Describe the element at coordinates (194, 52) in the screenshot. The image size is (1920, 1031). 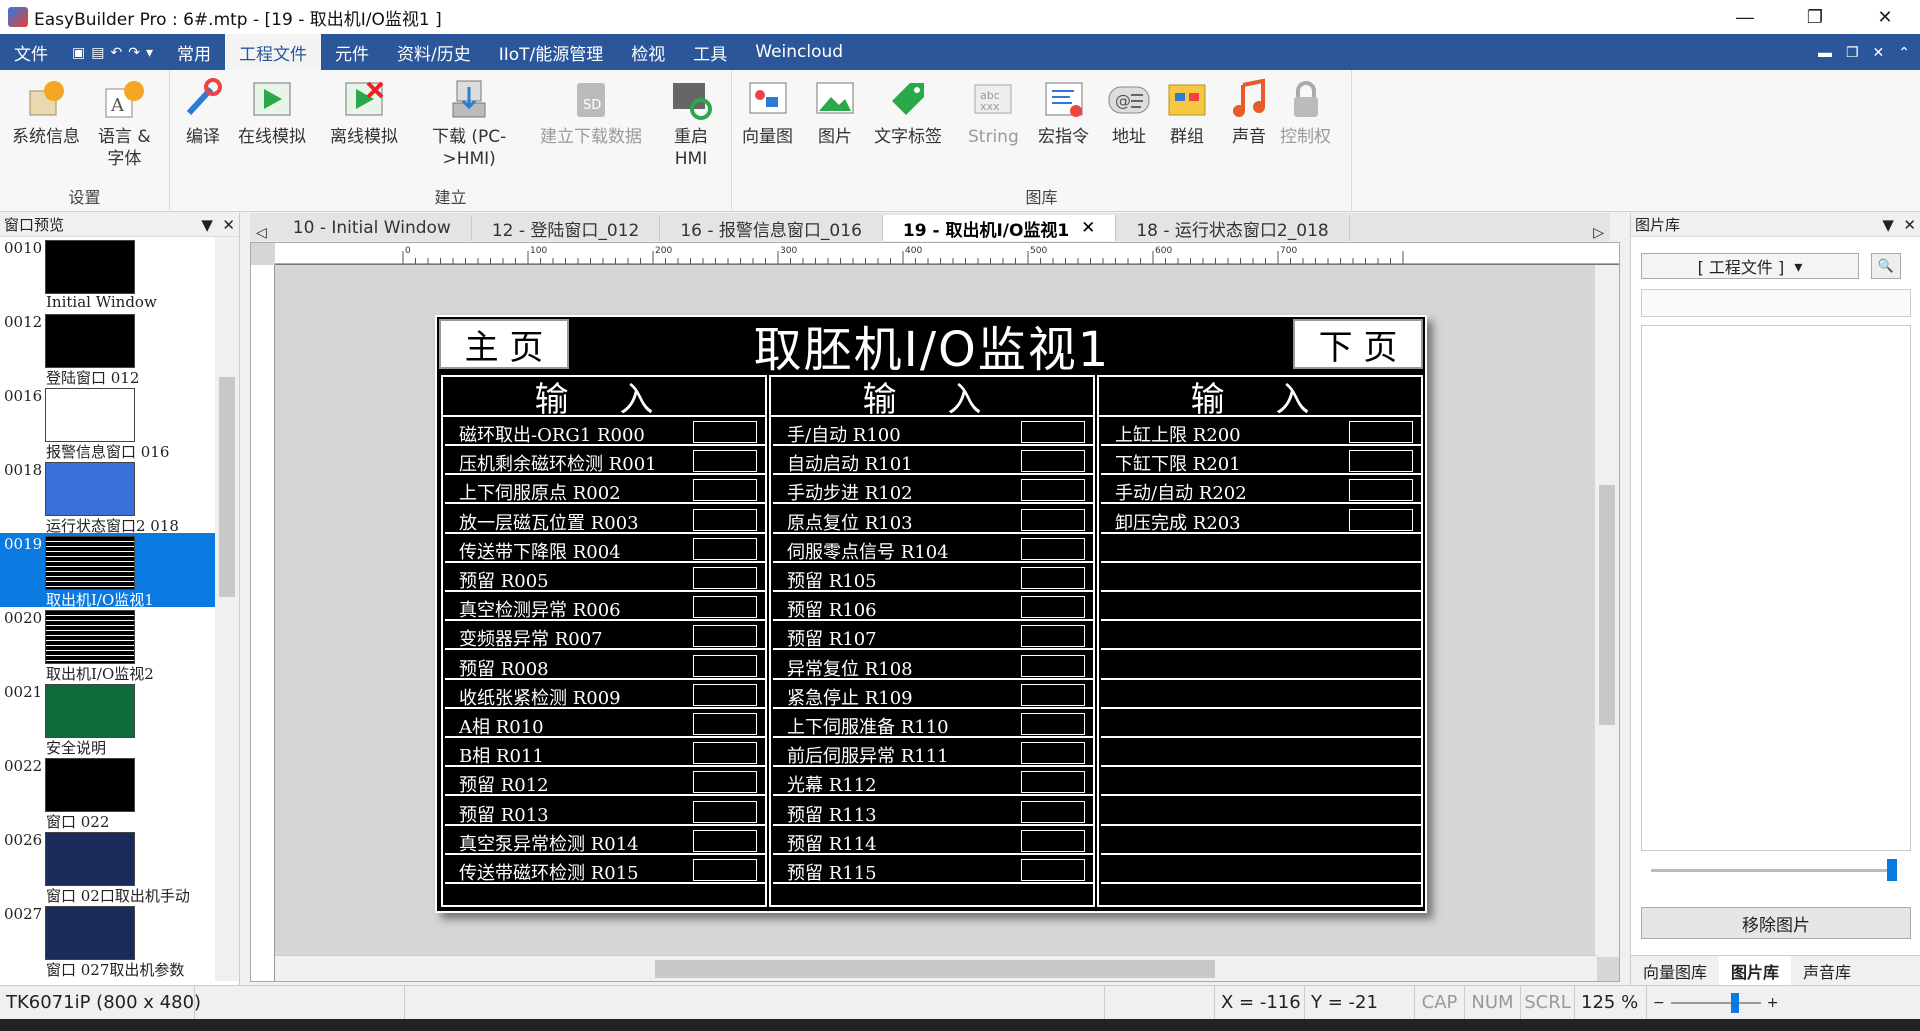
I see `menu-common: 常用` at that location.